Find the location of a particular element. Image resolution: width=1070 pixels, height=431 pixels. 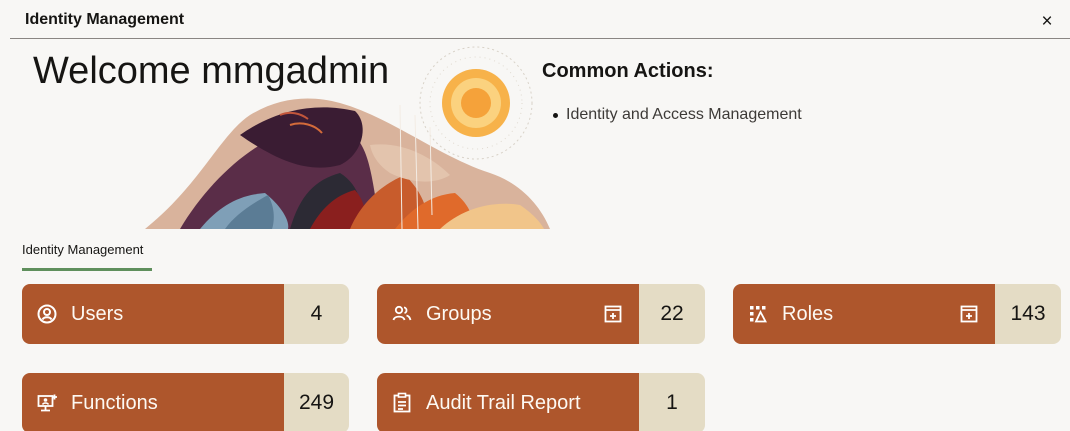

groups-count: 22 is located at coordinates (672, 314).